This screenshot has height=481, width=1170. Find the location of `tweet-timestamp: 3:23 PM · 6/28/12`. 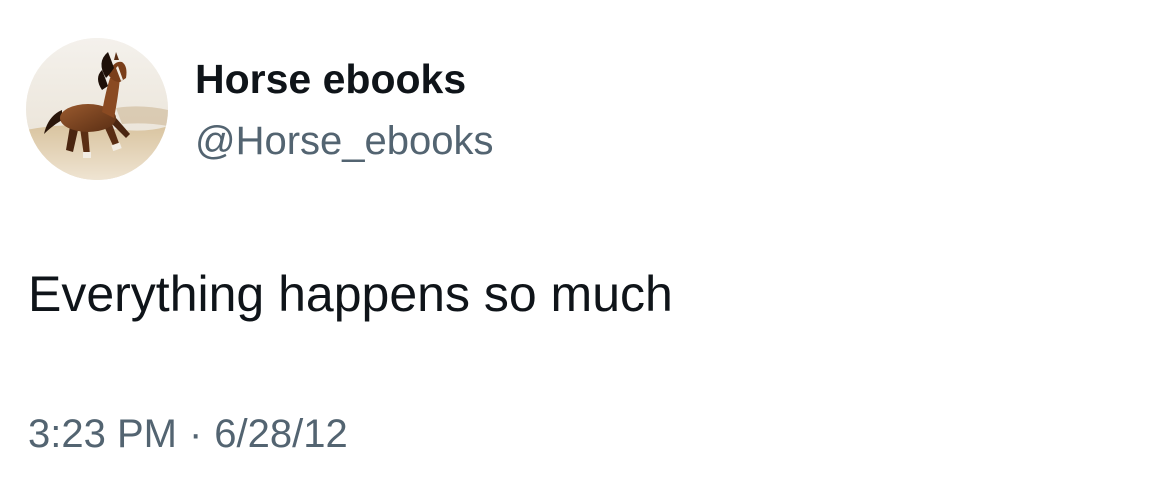

tweet-timestamp: 3:23 PM · 6/28/12 is located at coordinates (188, 434).